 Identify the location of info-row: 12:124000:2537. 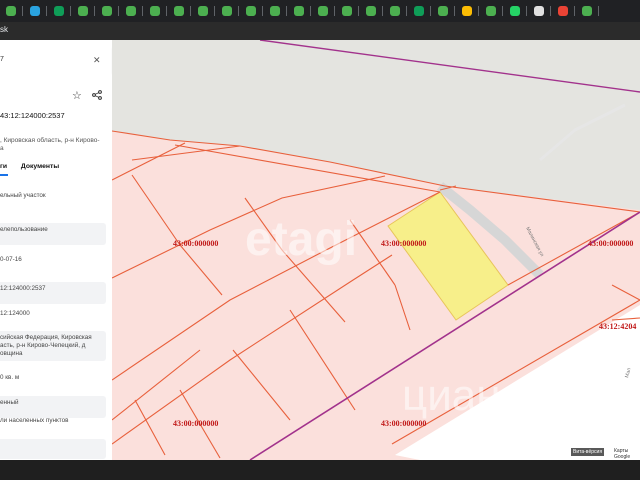
(53, 293).